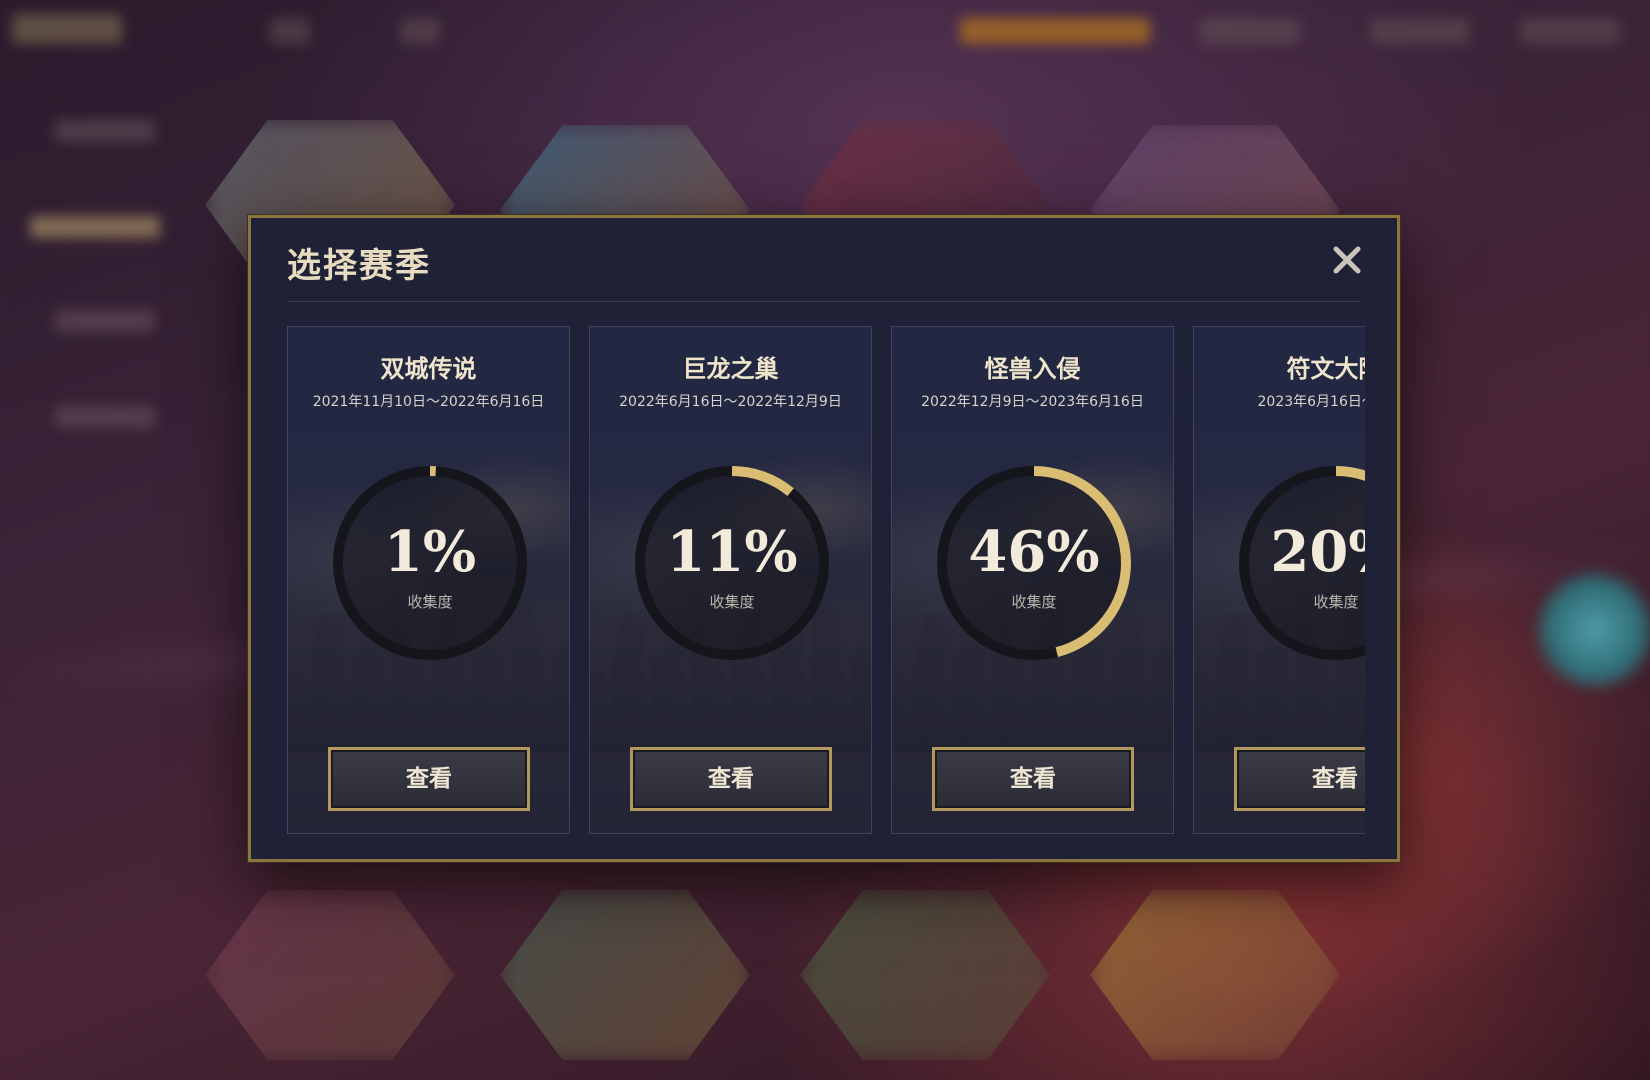 Image resolution: width=1650 pixels, height=1080 pixels. I want to click on season-card: 符文大陆 2023年6月16日～2023 20% 收集度 查看, so click(1279, 580).